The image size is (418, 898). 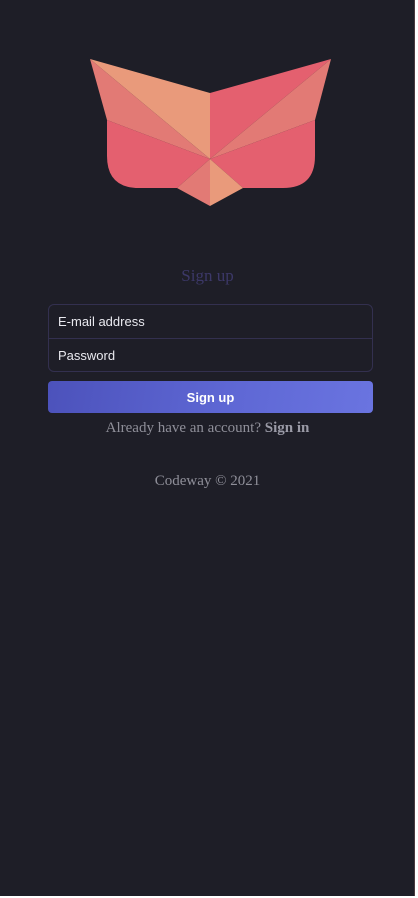 What do you see at coordinates (287, 428) in the screenshot?
I see `sign-in-link: Sign in` at bounding box center [287, 428].